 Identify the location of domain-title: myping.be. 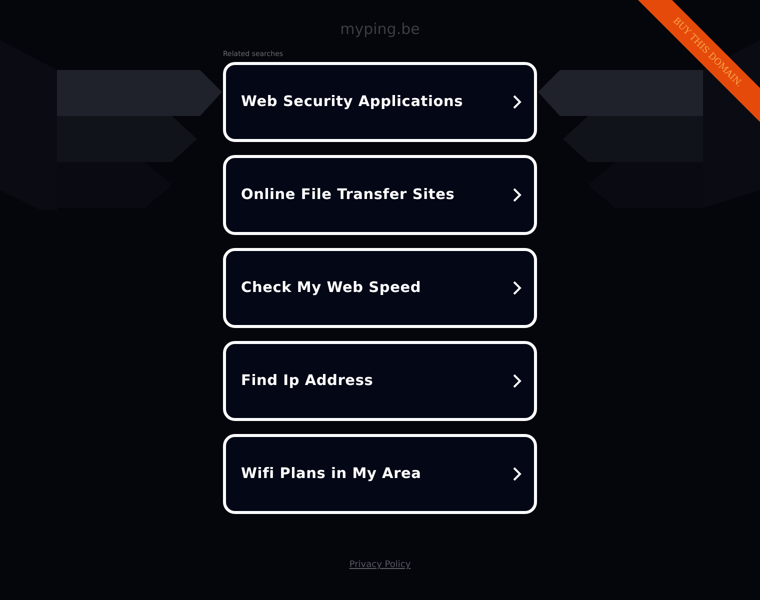
(380, 30).